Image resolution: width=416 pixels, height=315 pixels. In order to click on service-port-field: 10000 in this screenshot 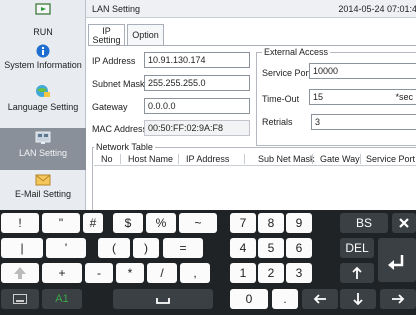, I will do `click(362, 71)`.